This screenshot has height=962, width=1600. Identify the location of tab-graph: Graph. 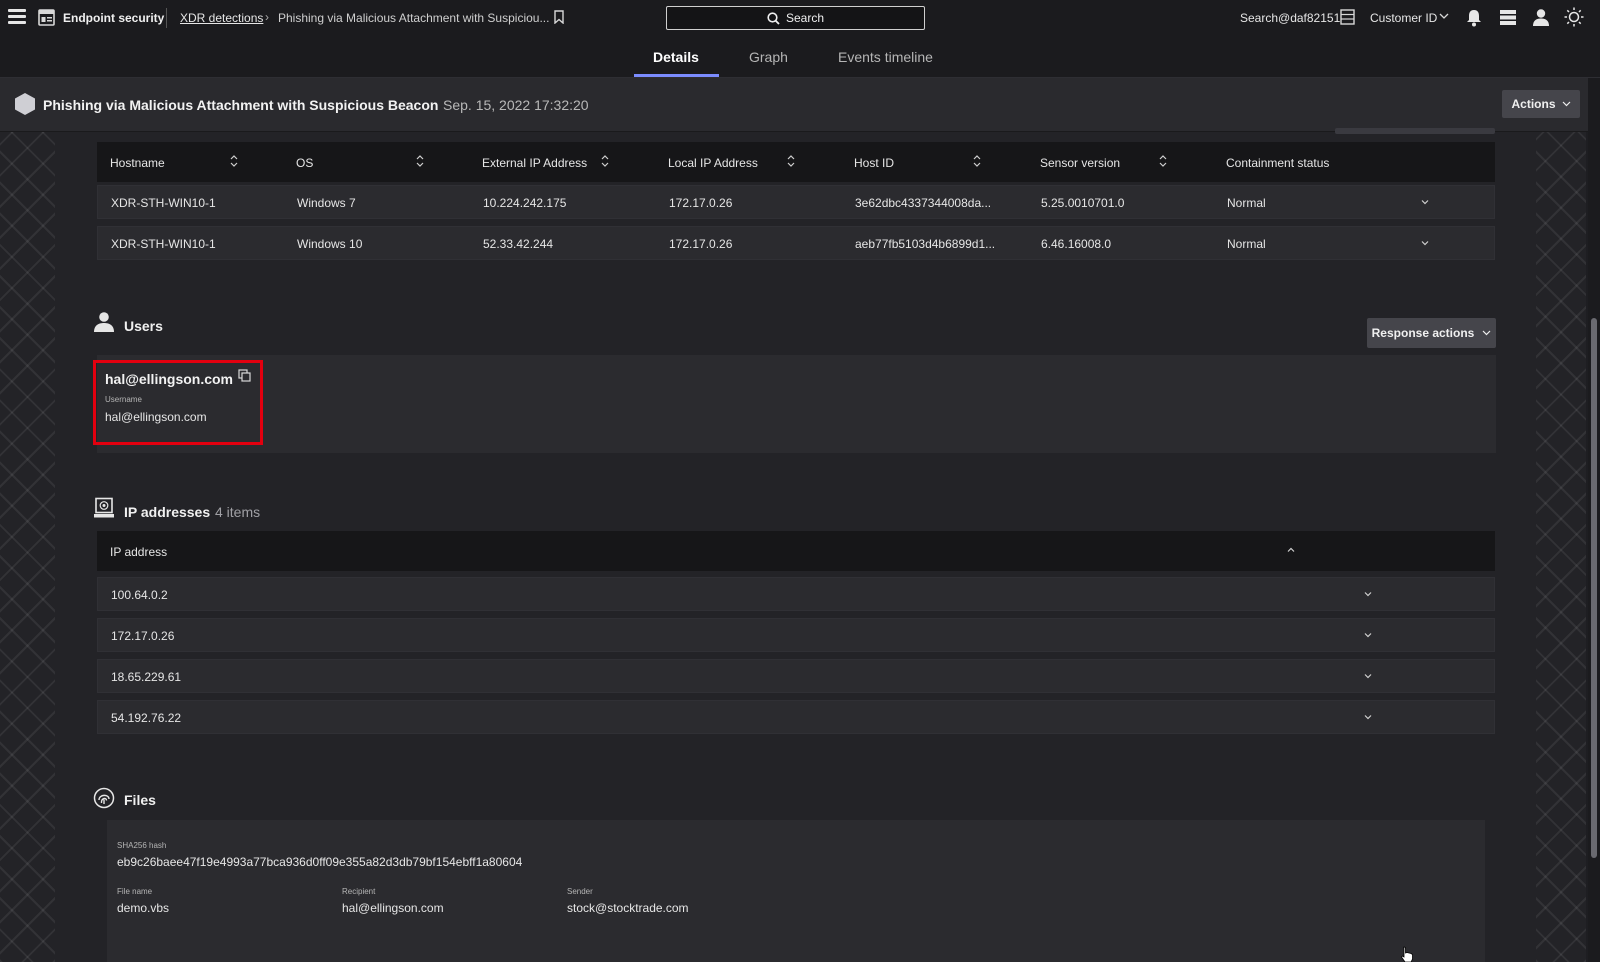
(768, 57).